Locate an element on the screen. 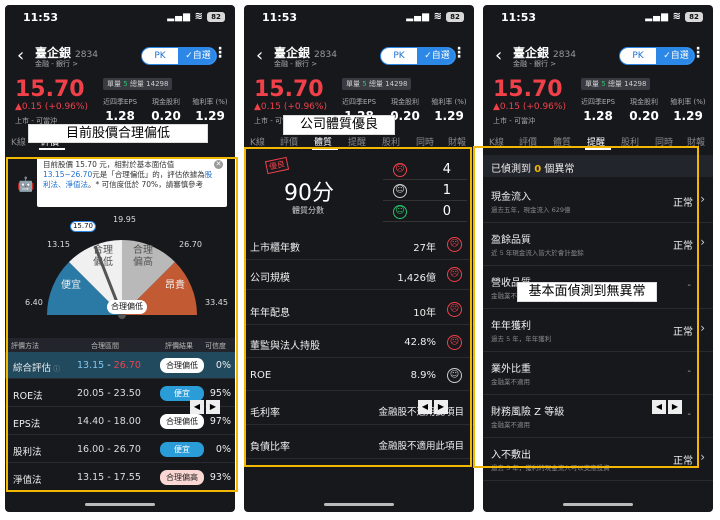 The width and height of the screenshot is (720, 520). caption-valuation: 目前股價合理偏低 is located at coordinates (118, 133).